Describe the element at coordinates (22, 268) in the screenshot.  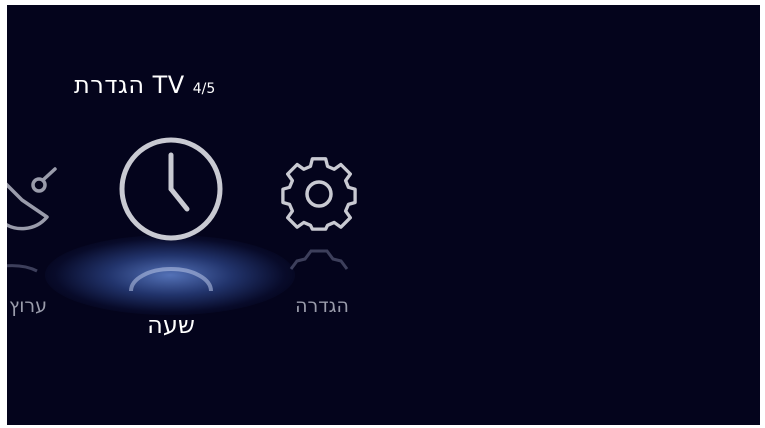
I see `satellite-dish-reflection` at that location.